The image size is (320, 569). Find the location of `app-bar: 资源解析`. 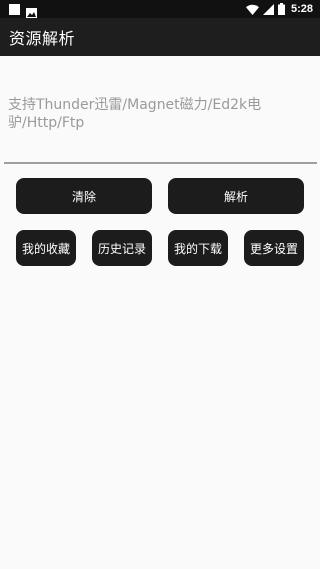

app-bar: 资源解析 is located at coordinates (160, 37).